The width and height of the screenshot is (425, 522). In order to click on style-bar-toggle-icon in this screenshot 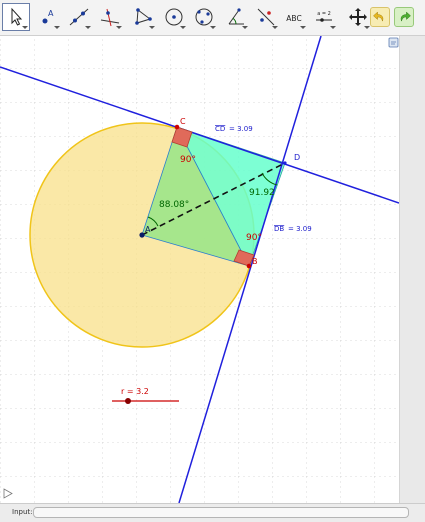, I will do `click(393, 42)`.